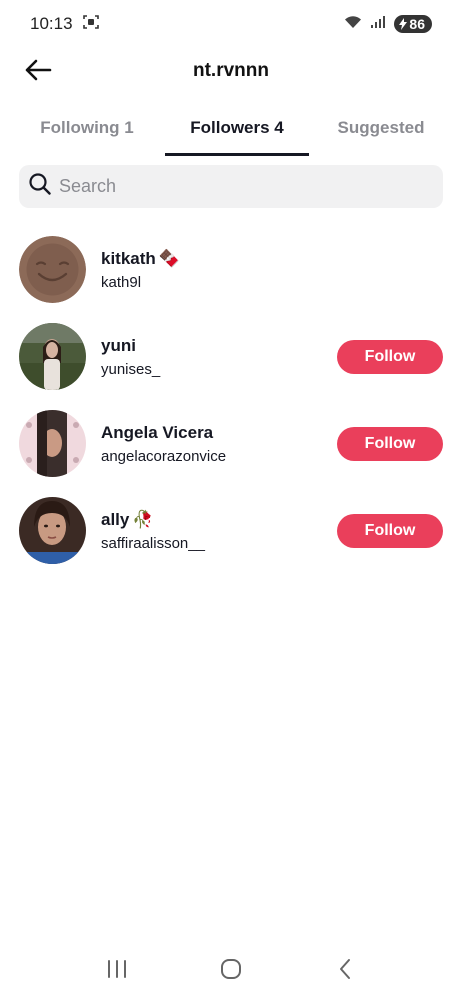 The width and height of the screenshot is (462, 1000). What do you see at coordinates (157, 432) in the screenshot?
I see `display-name-text: Angela Vicera` at bounding box center [157, 432].